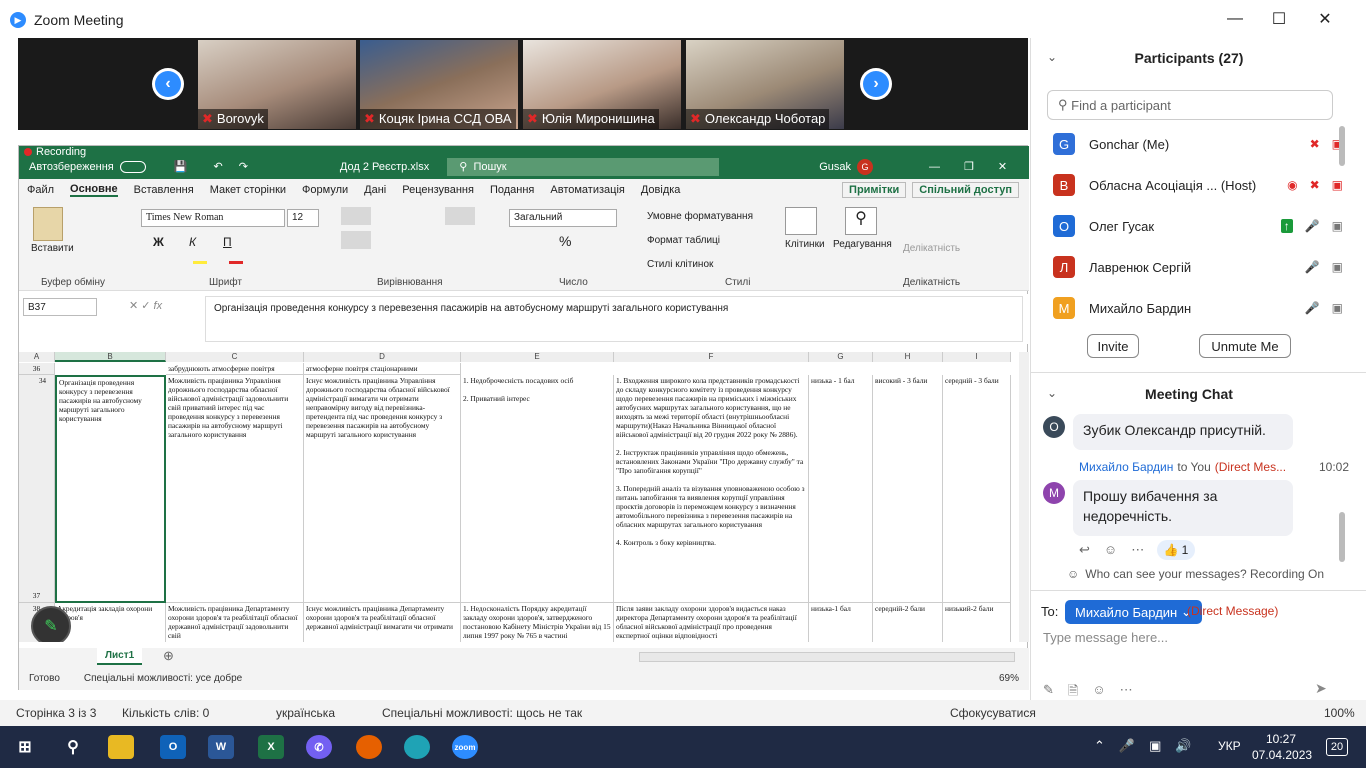  Describe the element at coordinates (110, 622) in the screenshot. I see `cell-b38: Акредитація закладів охорони здоров'я` at that location.